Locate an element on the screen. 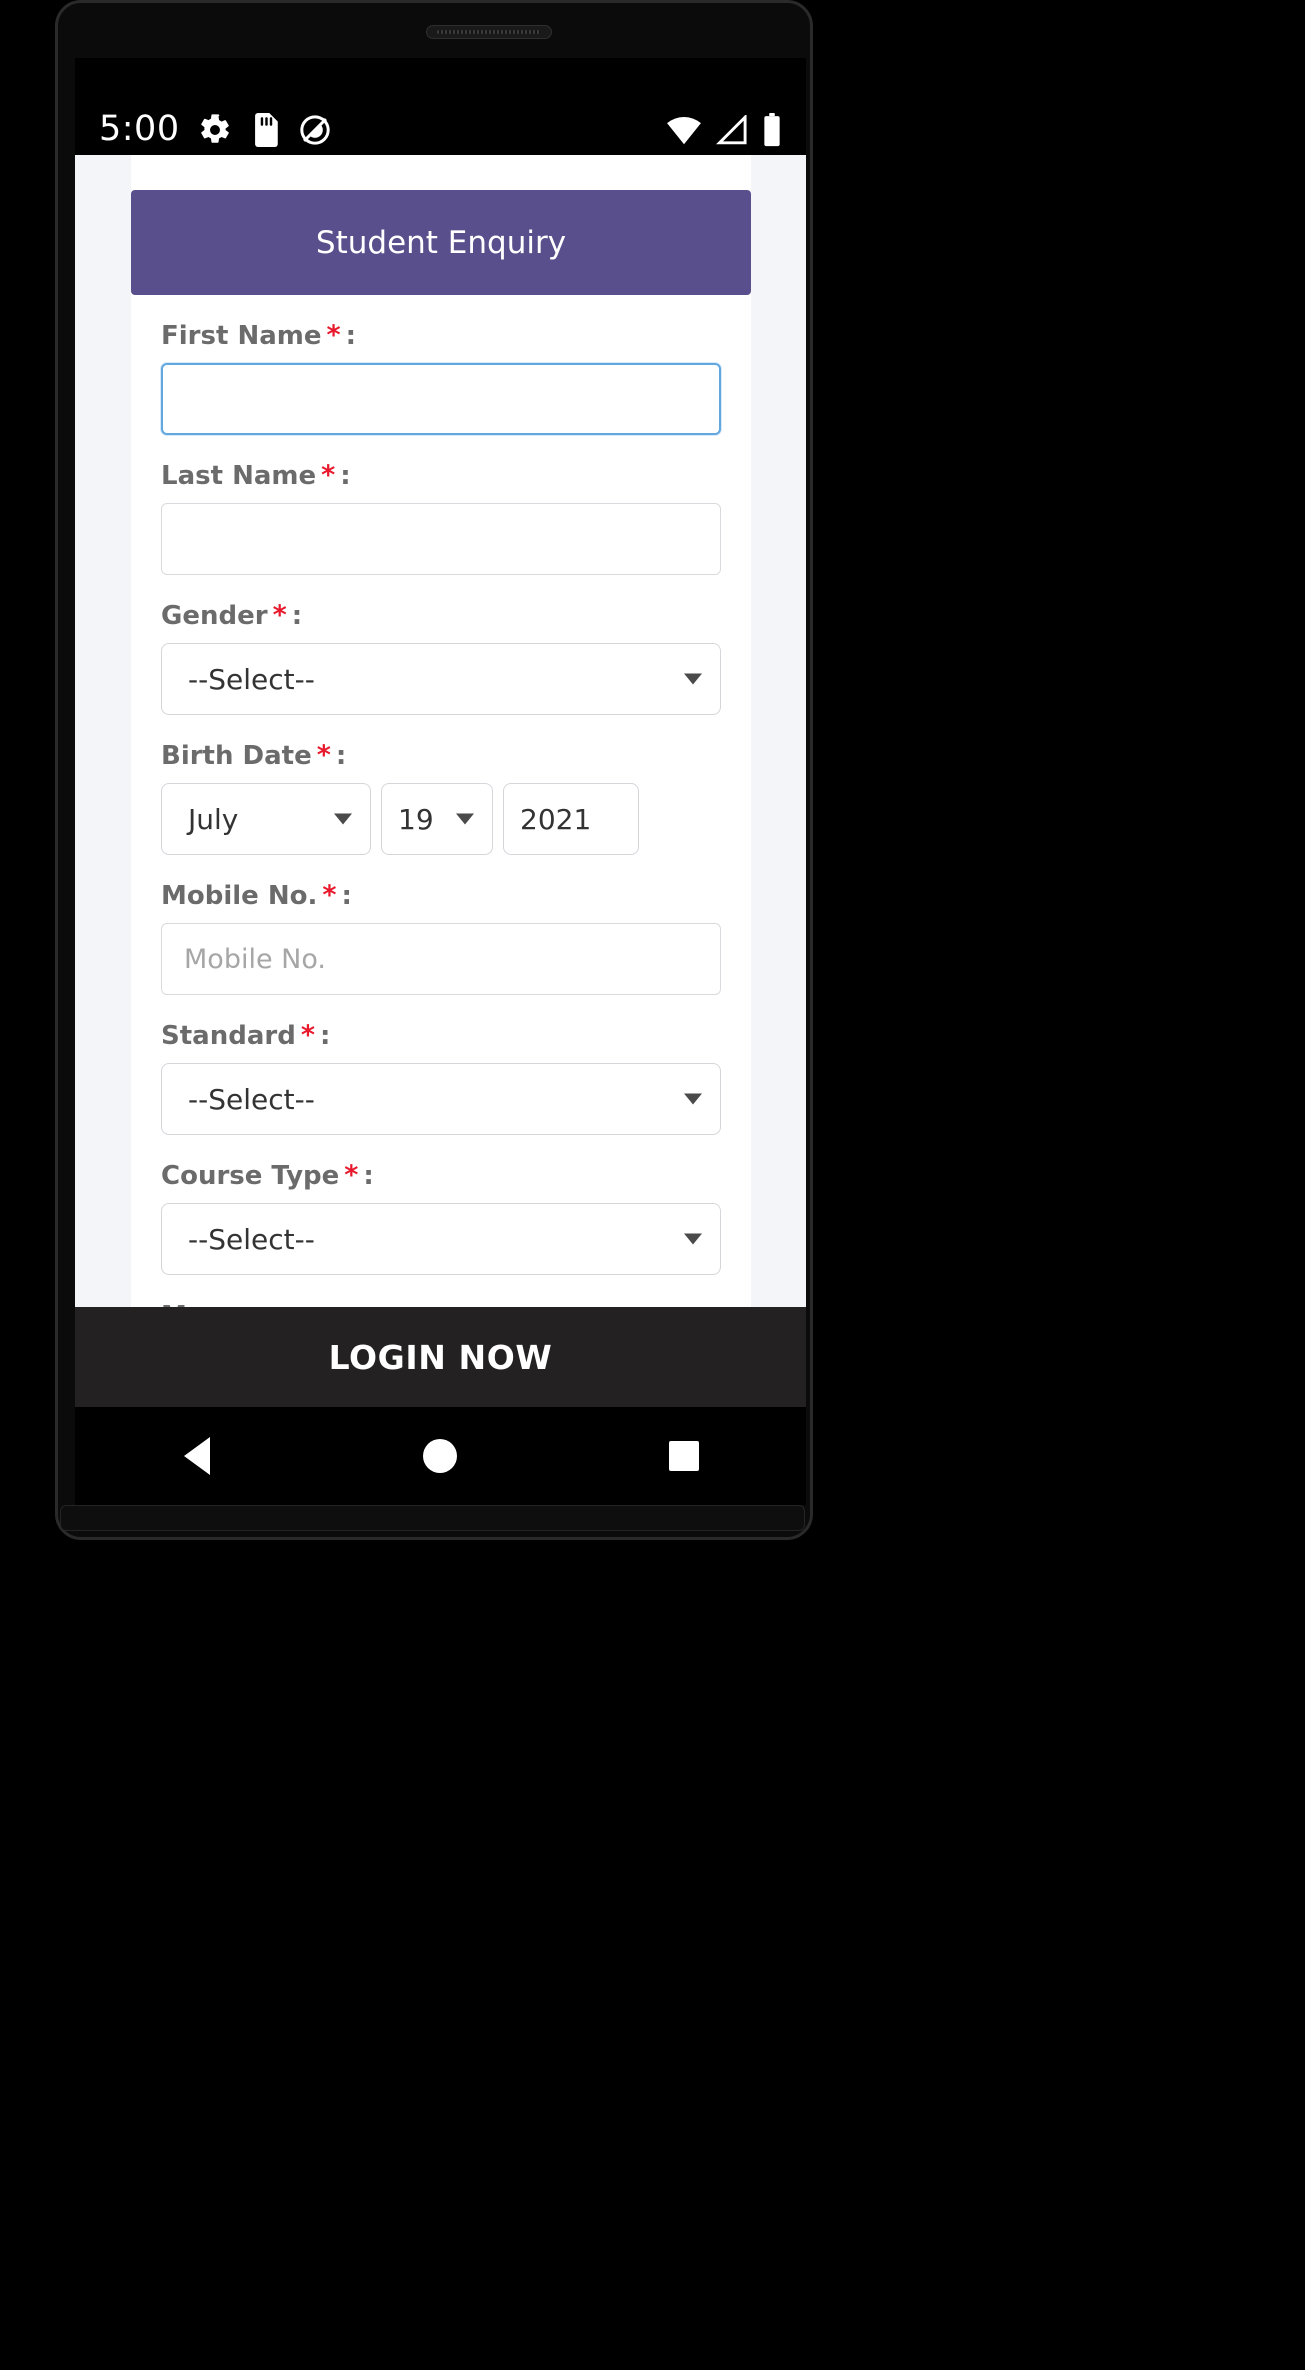 The image size is (1305, 2370). last-name-input is located at coordinates (441, 539).